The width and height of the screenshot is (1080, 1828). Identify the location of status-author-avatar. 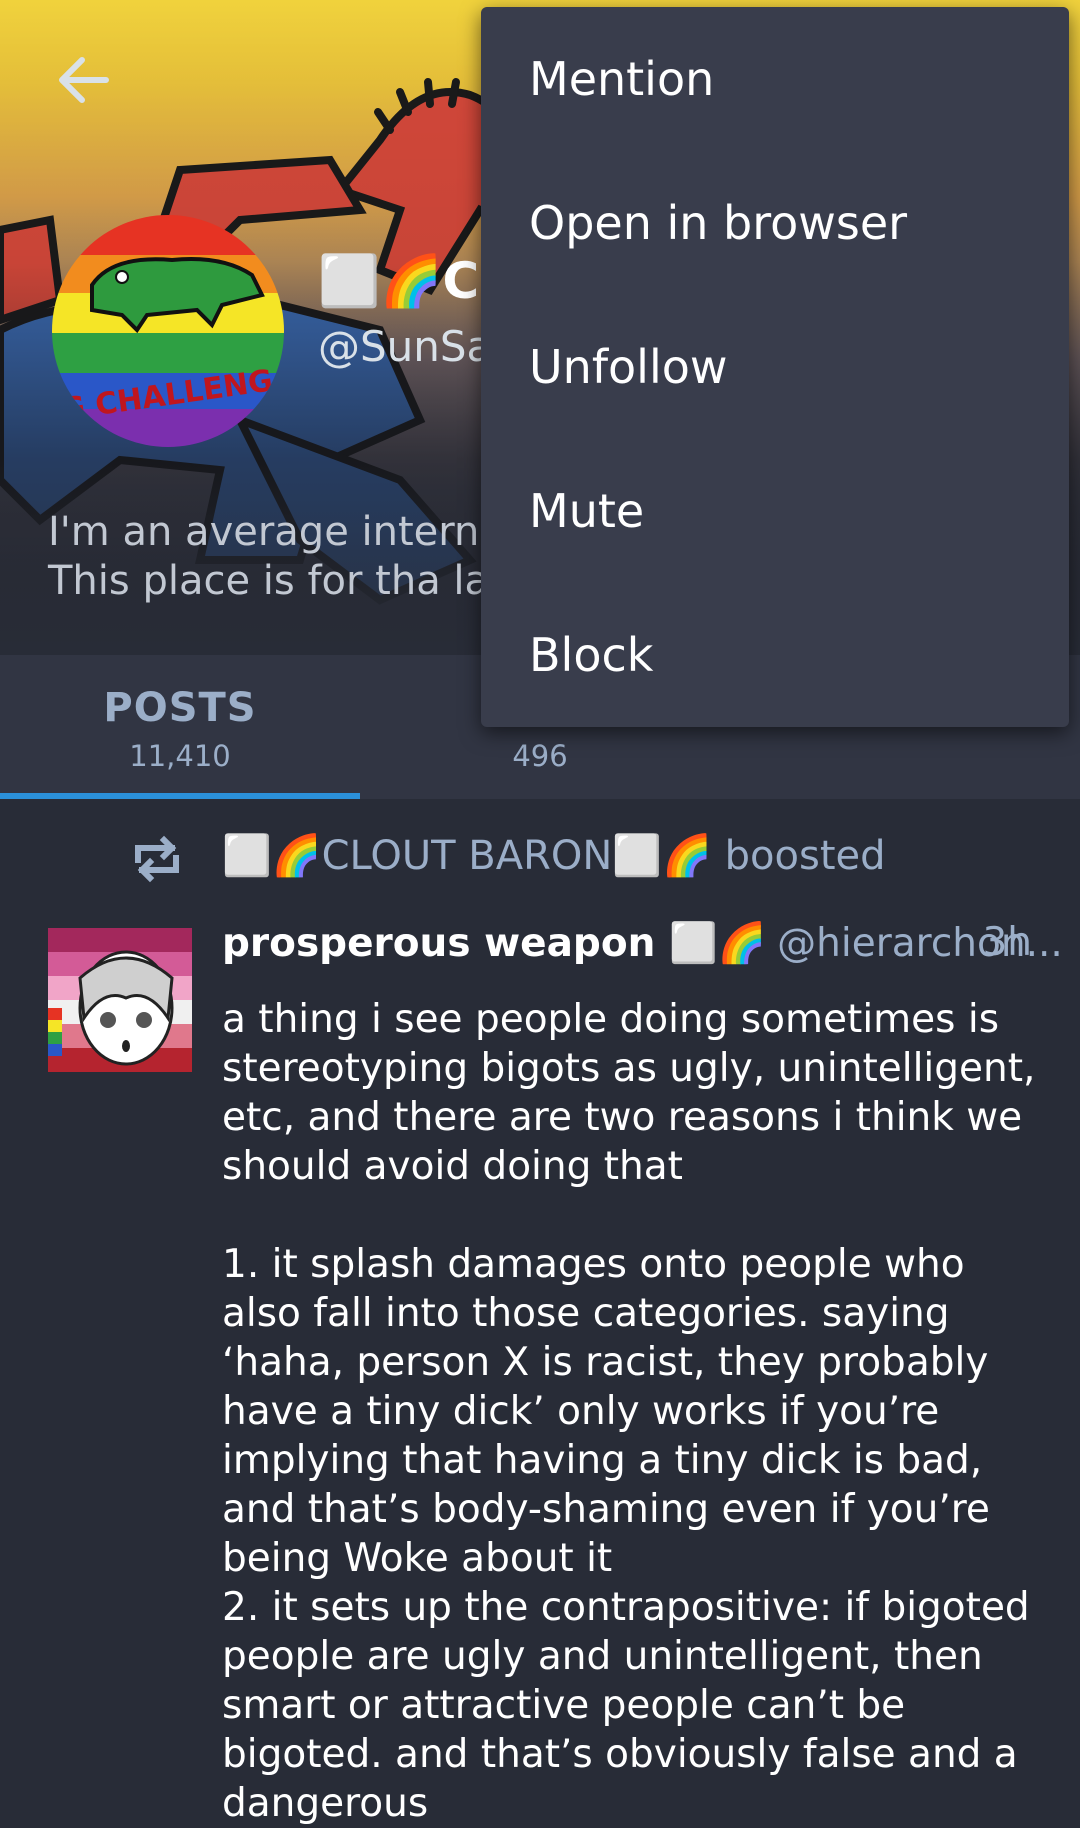
(120, 1000).